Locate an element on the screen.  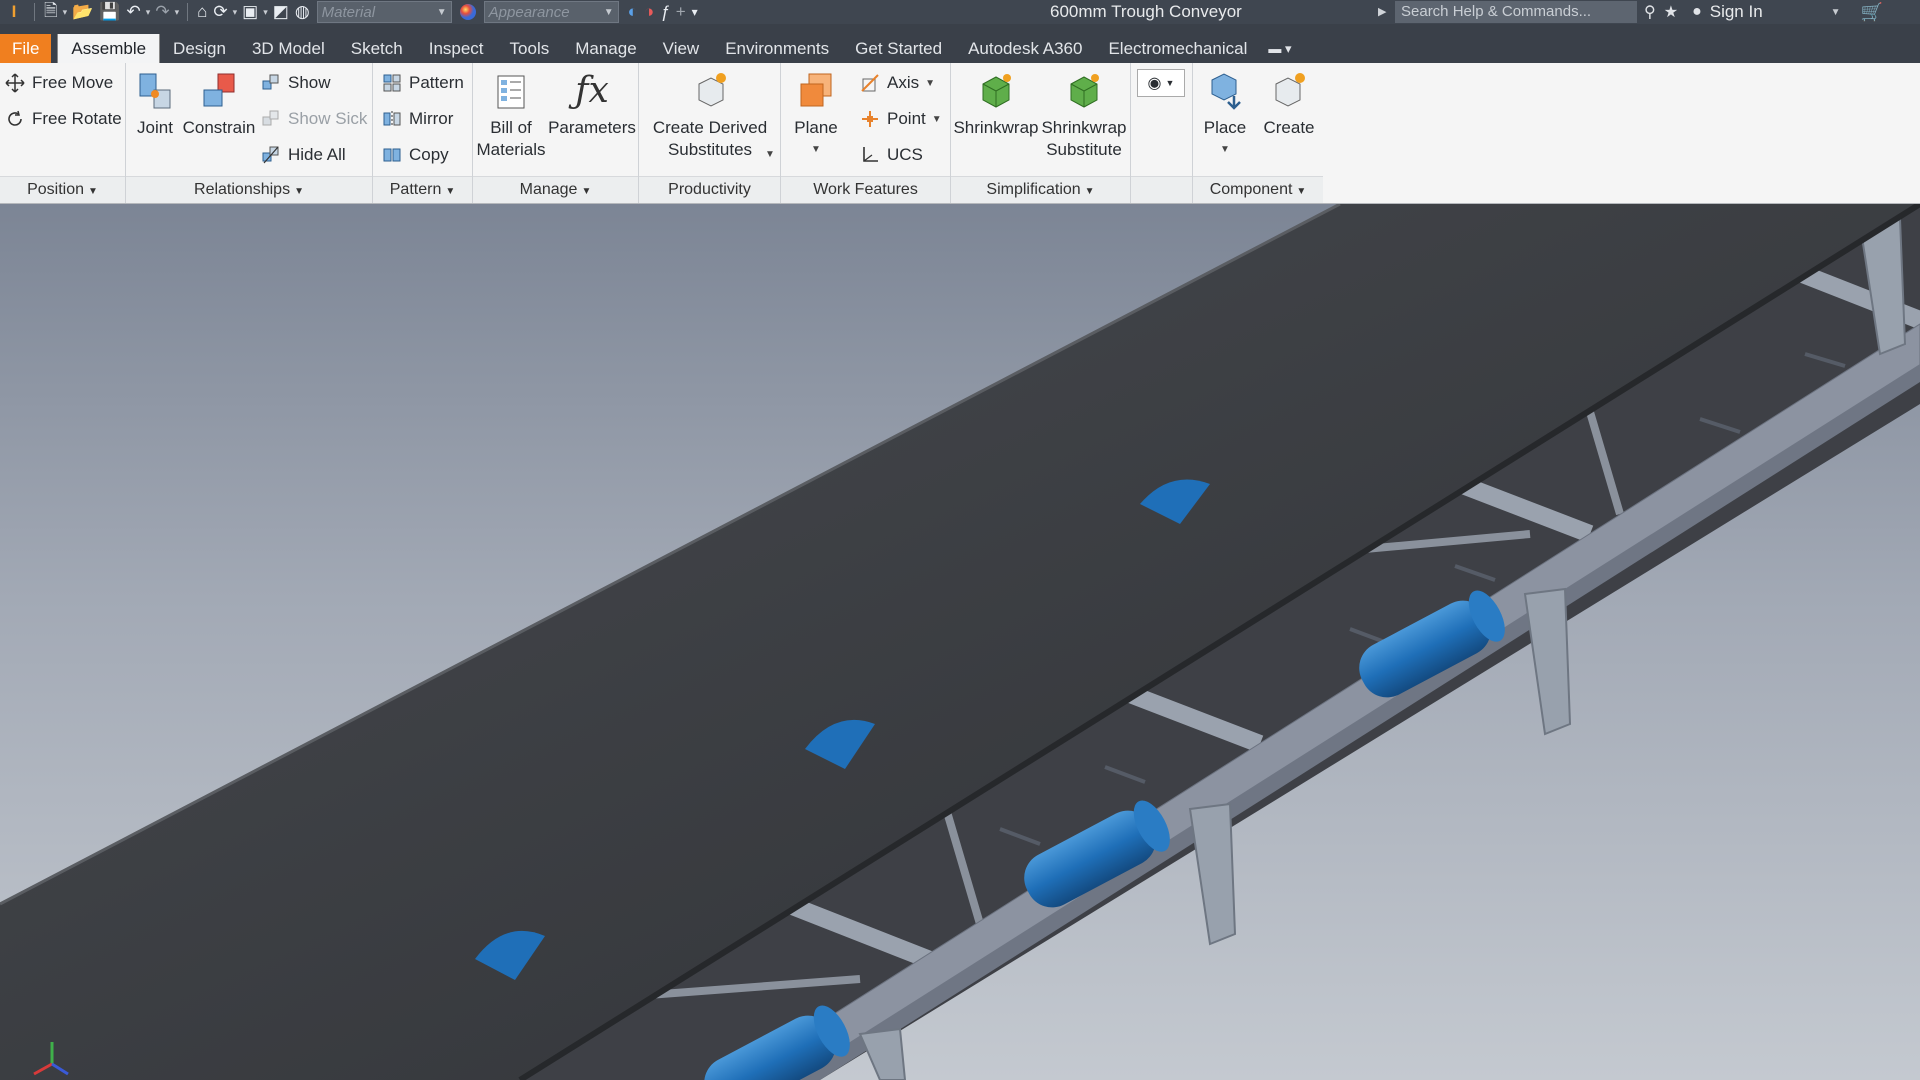
create-label: Create is located at coordinates (1289, 127).